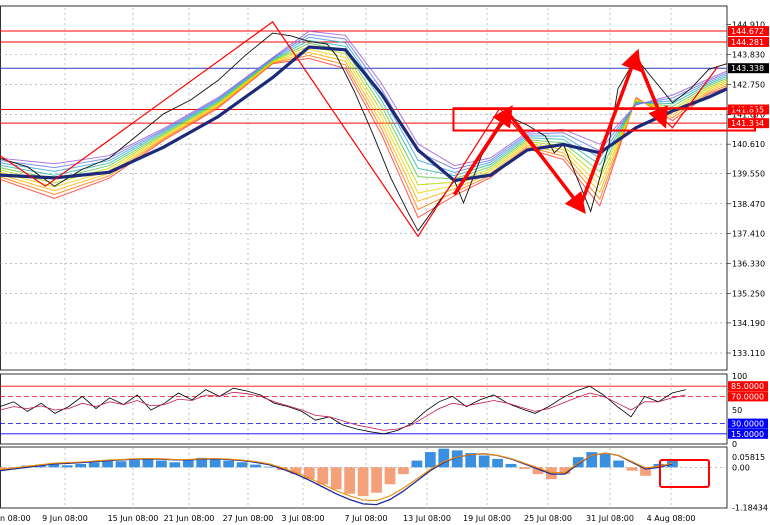  I want to click on macd-y-tick-label: 0.00, so click(741, 467).